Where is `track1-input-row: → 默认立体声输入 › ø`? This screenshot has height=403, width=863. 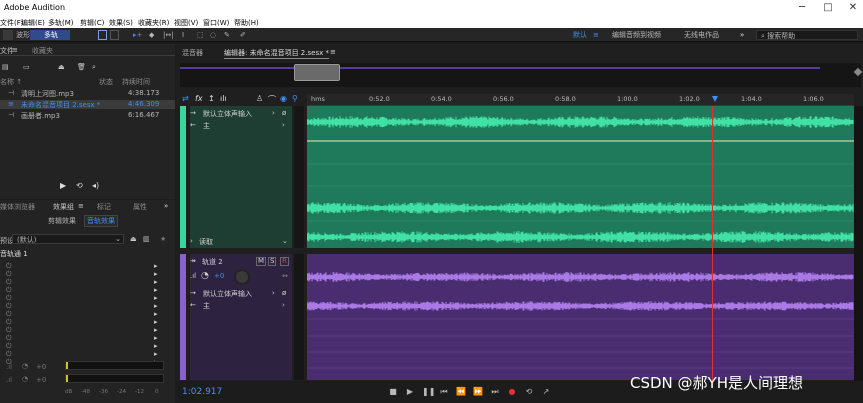 track1-input-row: → 默认立体声输入 › ø is located at coordinates (241, 113).